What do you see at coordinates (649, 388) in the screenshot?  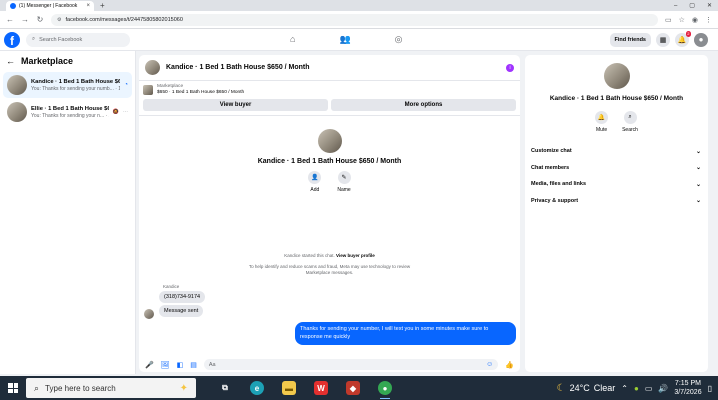 I see `network-icon: ▭` at bounding box center [649, 388].